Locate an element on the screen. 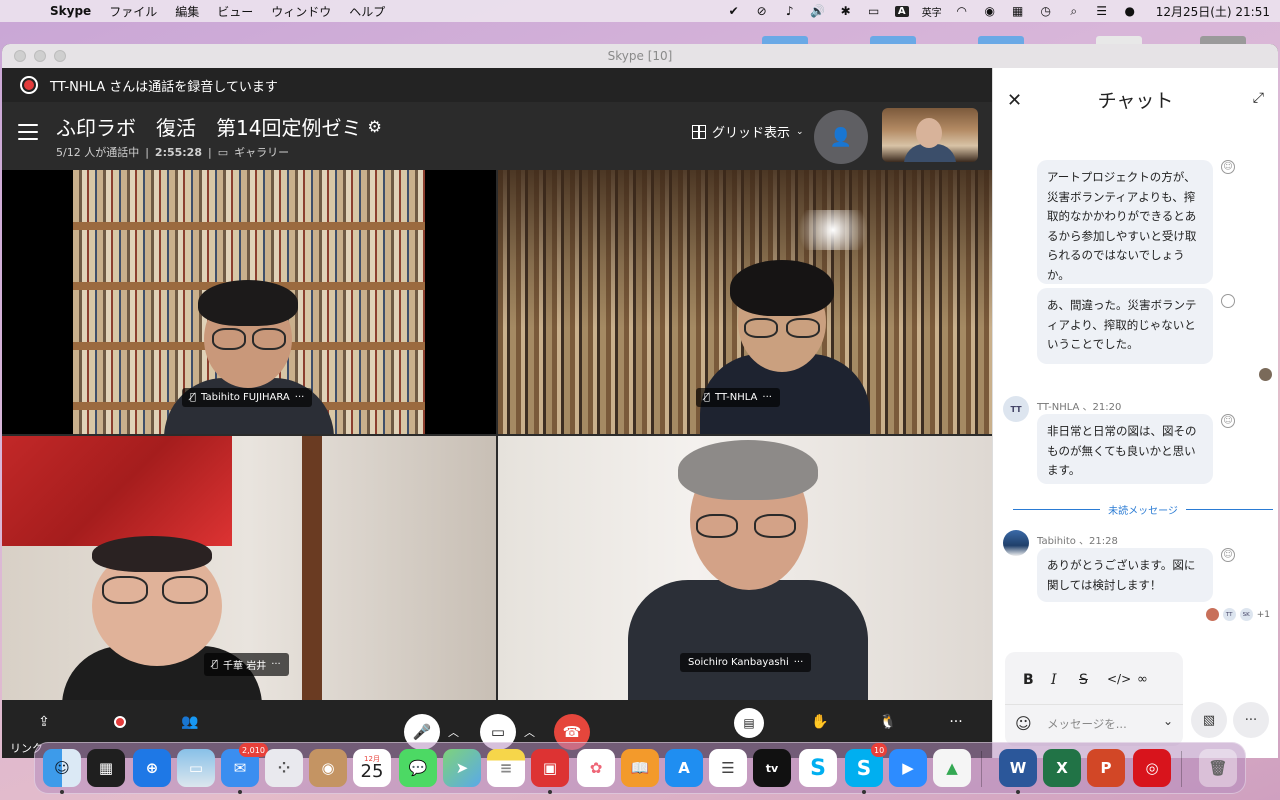  battery-icon: ▭ is located at coordinates (874, 11).